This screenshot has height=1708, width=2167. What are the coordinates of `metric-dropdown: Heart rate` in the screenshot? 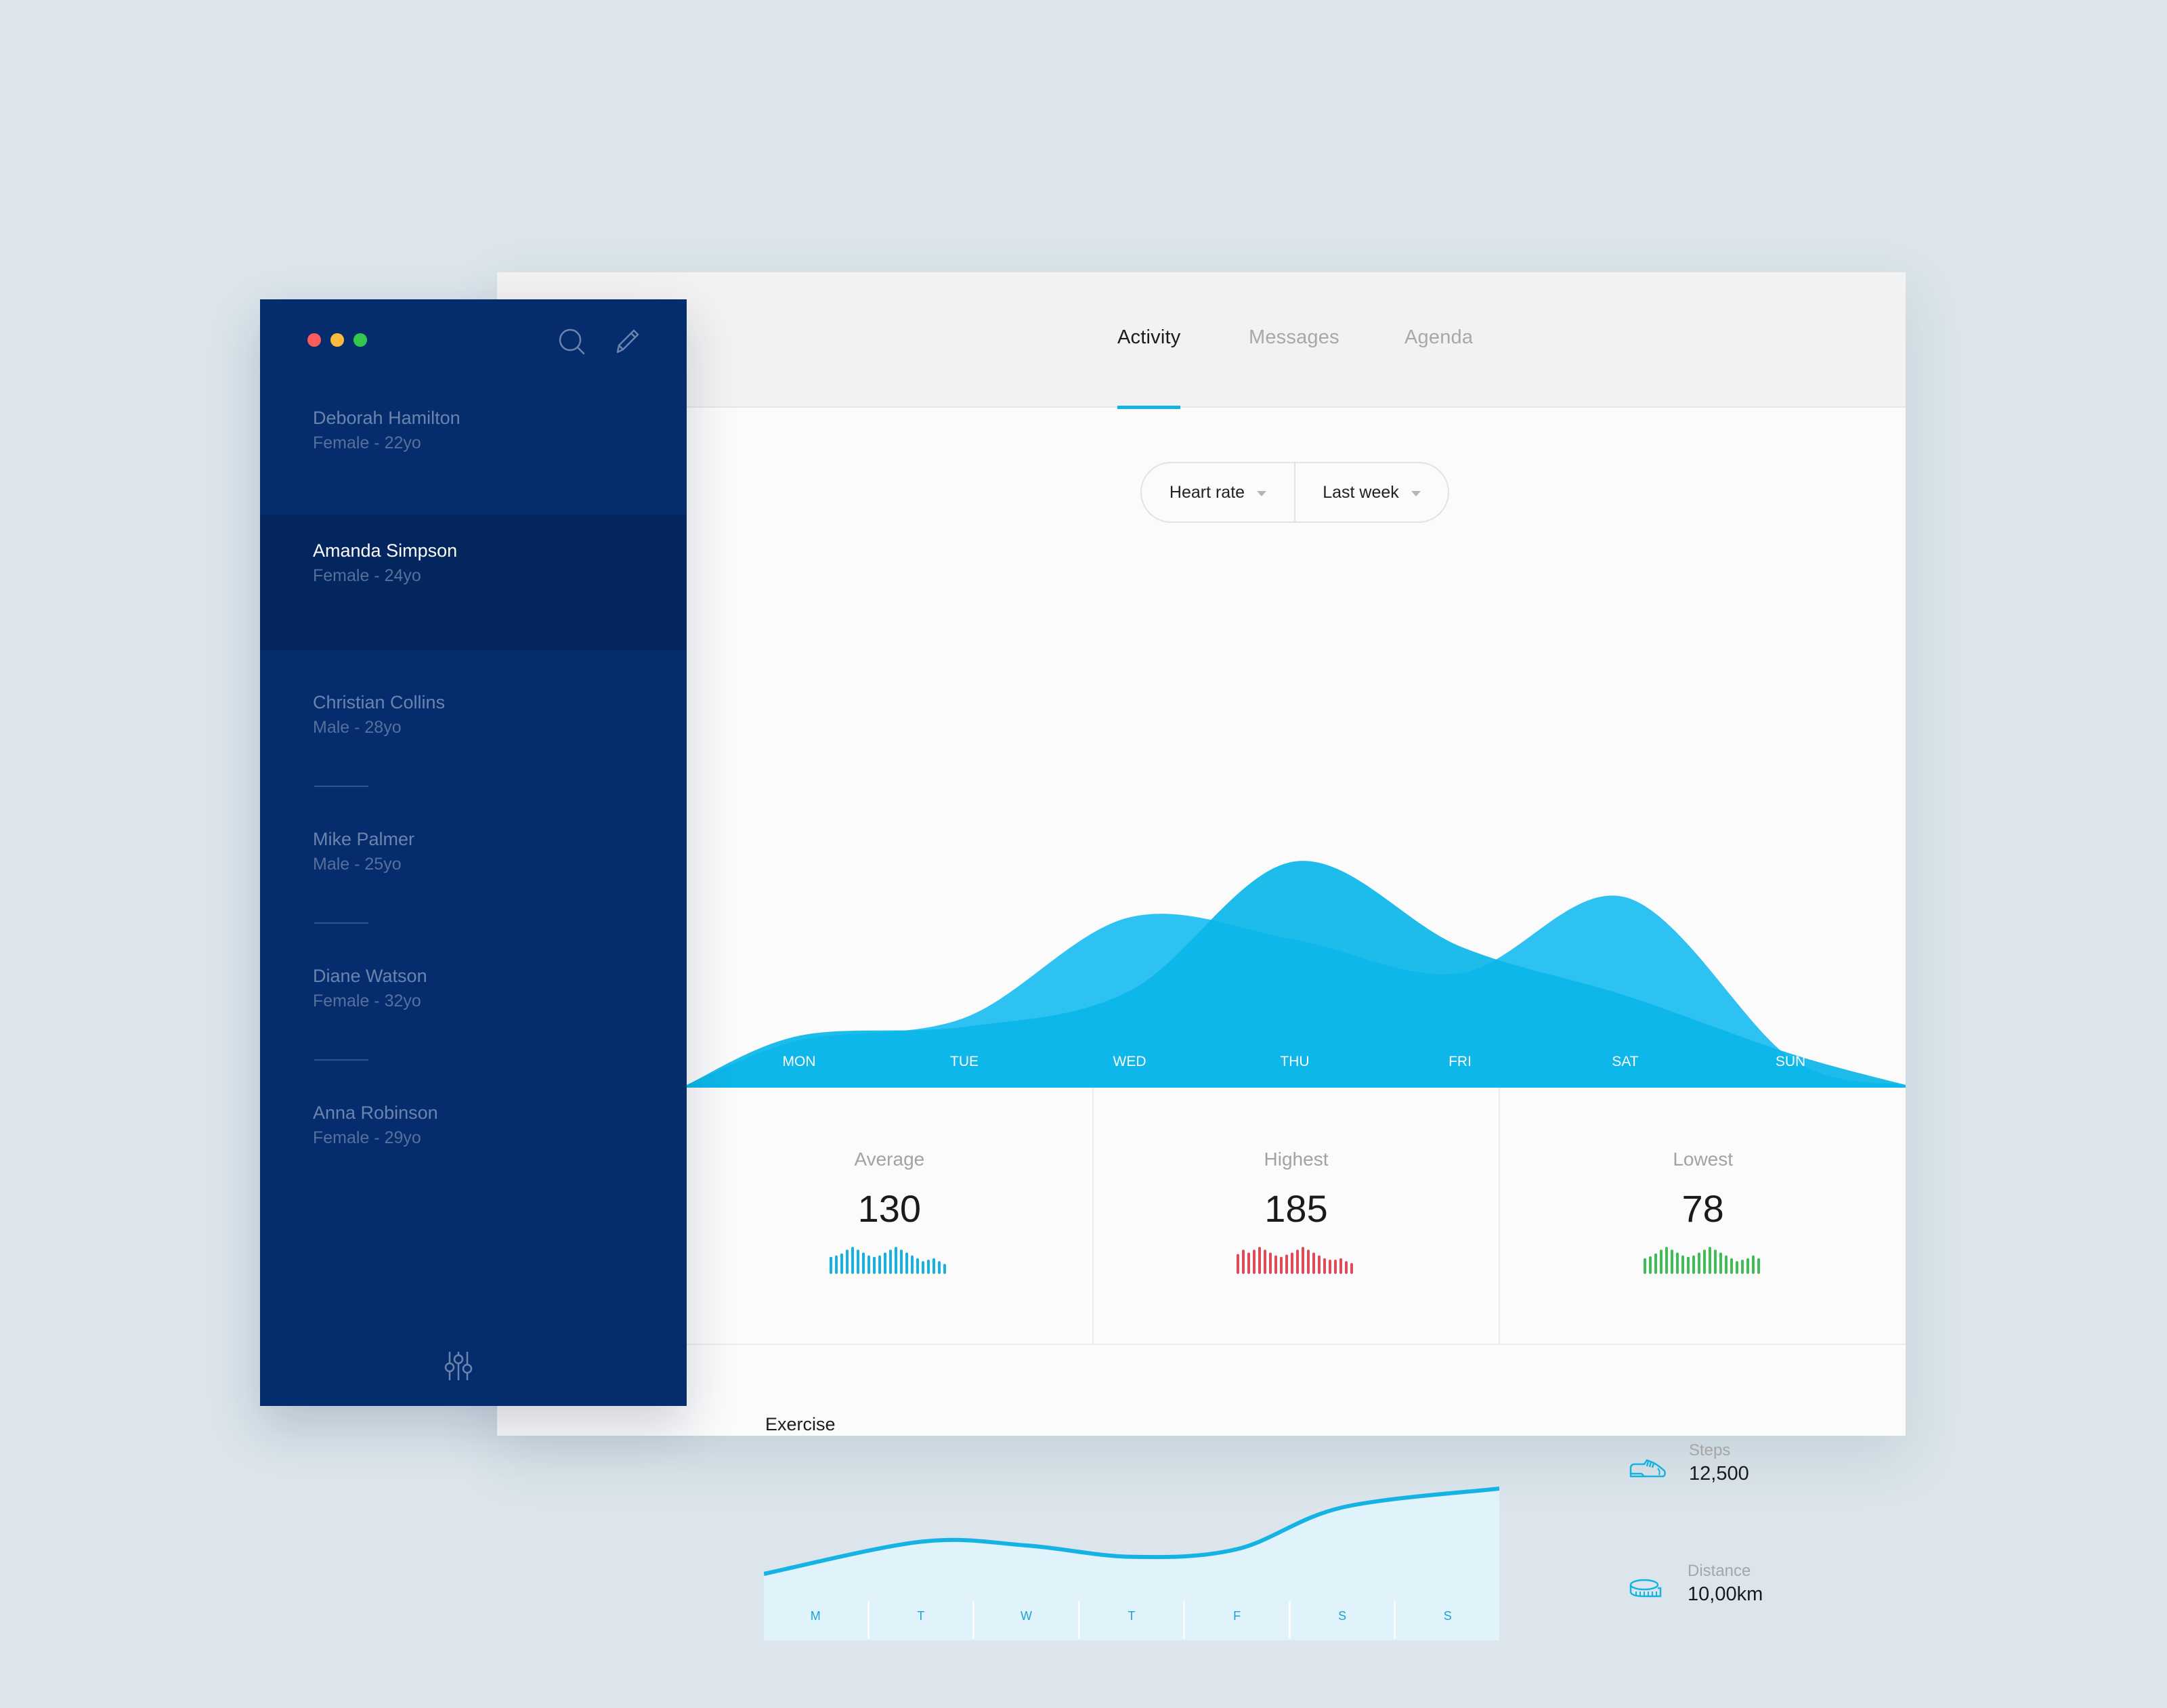 It's located at (1218, 492).